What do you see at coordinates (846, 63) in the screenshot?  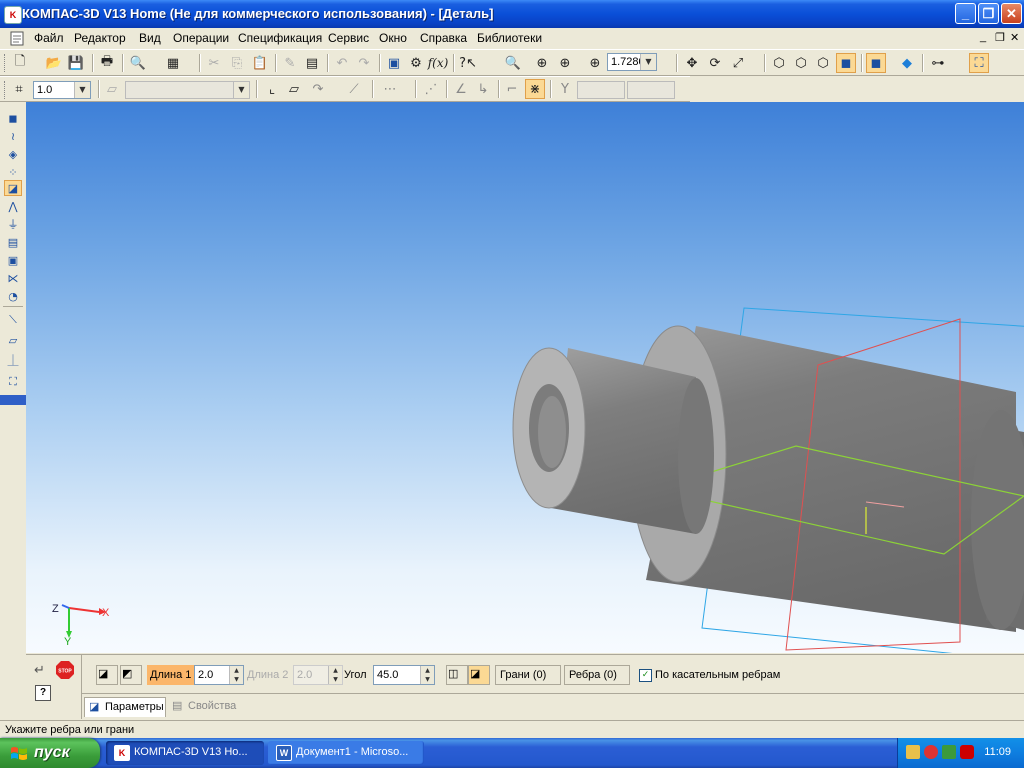 I see `shaded-icon: ◼` at bounding box center [846, 63].